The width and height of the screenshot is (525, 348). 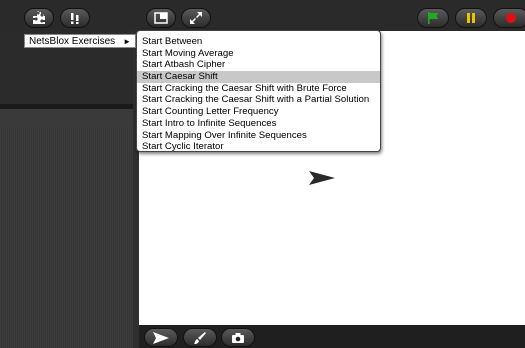 I want to click on stop-icon, so click(x=509, y=18).